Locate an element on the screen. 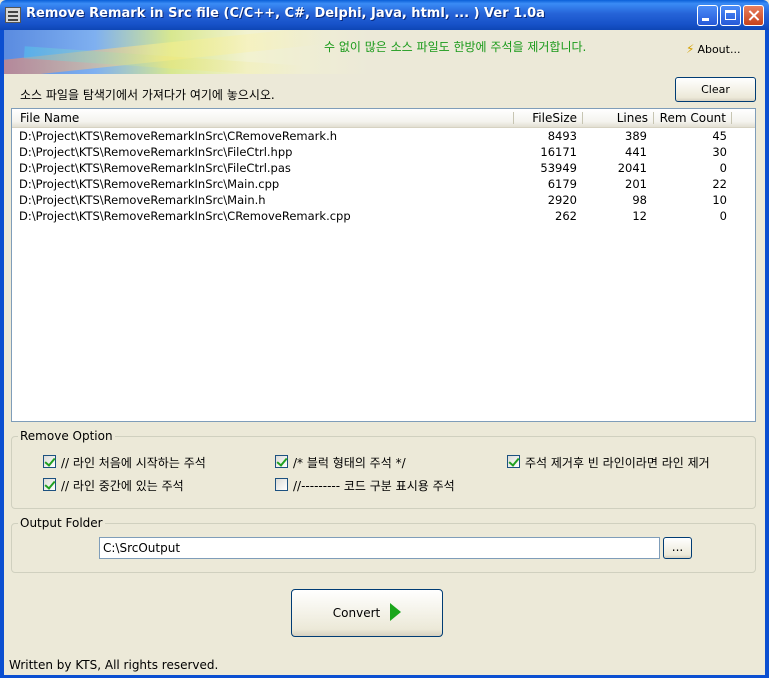 The image size is (769, 678). cell-filesize: 8493 is located at coordinates (562, 136).